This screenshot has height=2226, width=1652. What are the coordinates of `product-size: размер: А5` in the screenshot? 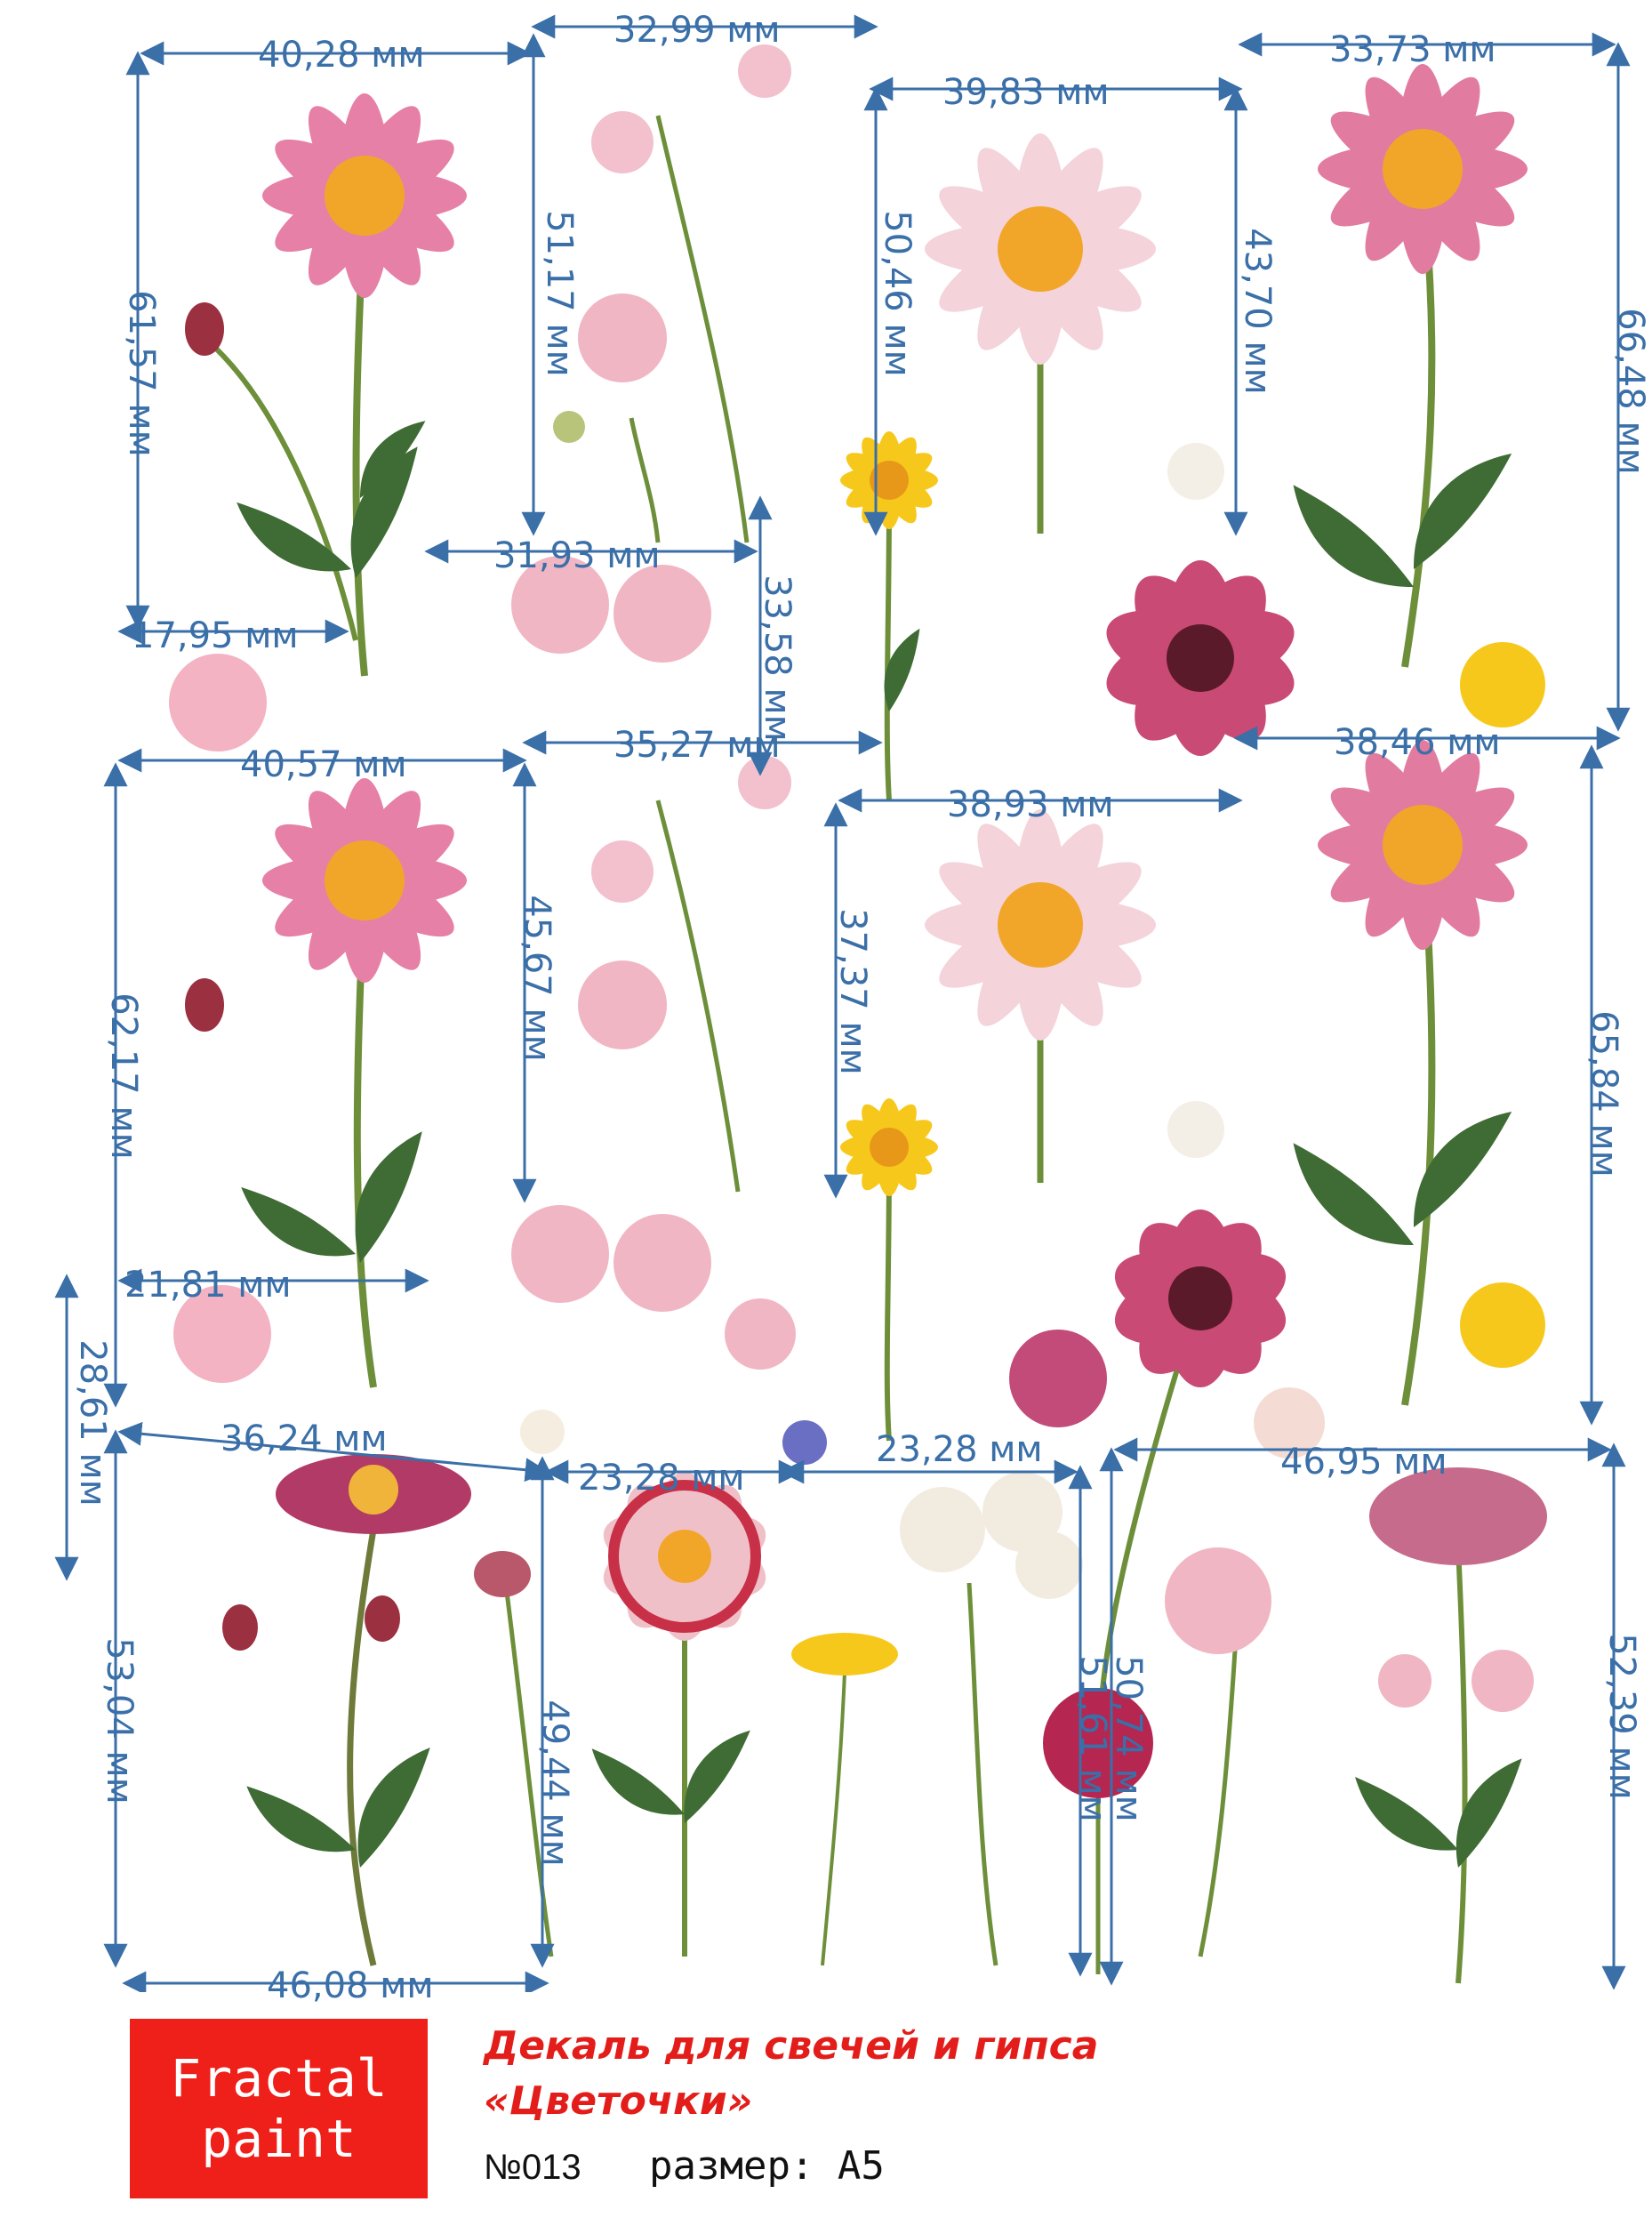 It's located at (767, 2166).